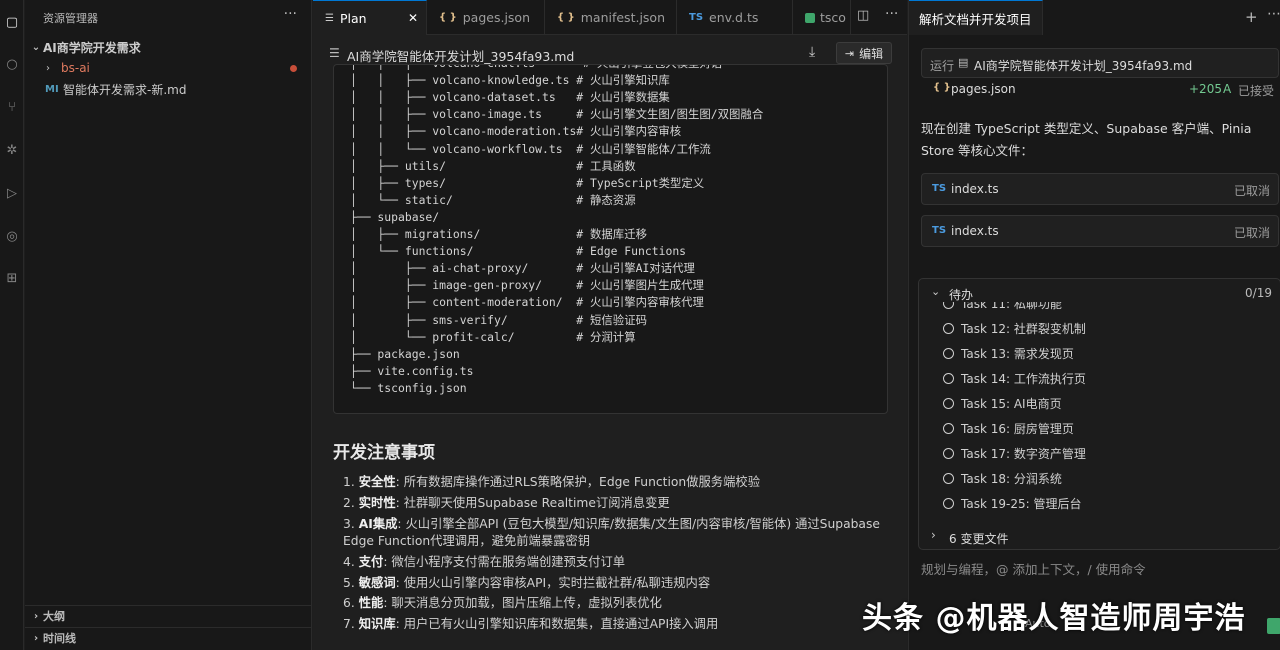  I want to click on code-line: ├── package.json, so click(405, 353).